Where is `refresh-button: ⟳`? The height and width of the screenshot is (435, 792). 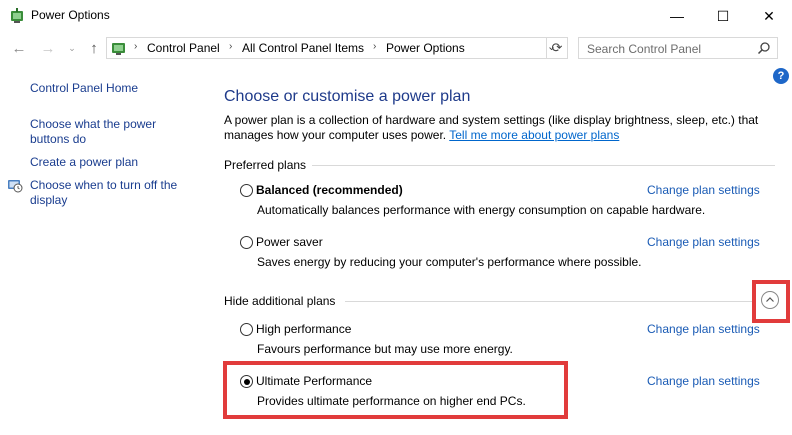
refresh-button: ⟳ is located at coordinates (557, 48).